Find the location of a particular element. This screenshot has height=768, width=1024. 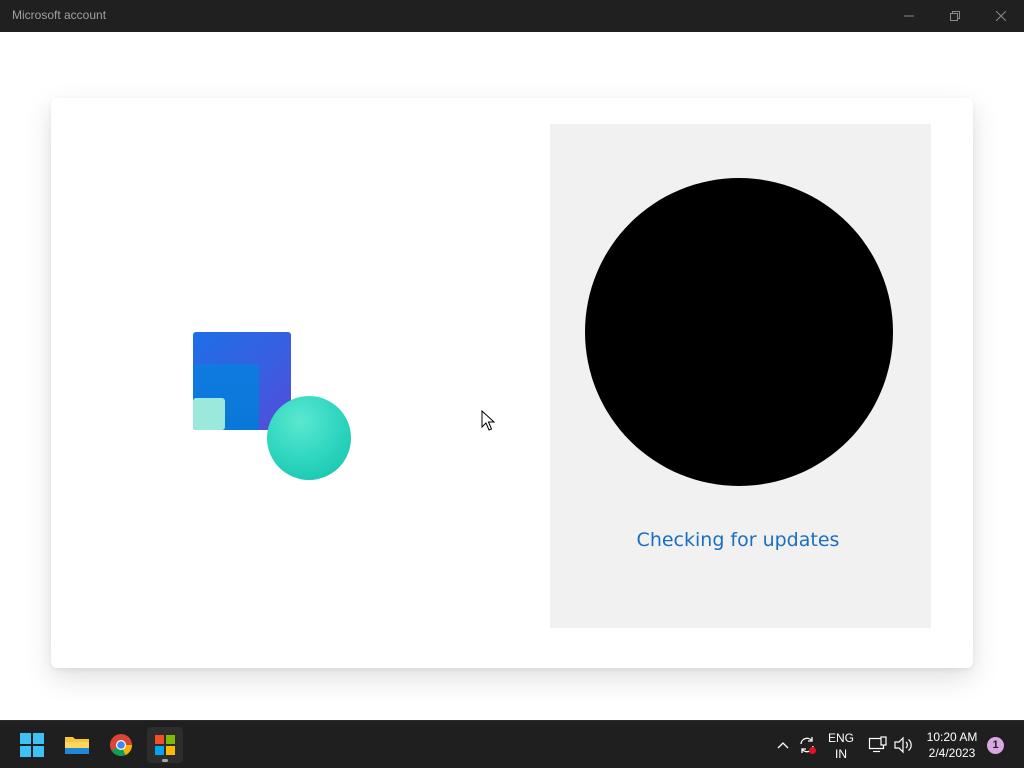

folder-icon is located at coordinates (77, 745).